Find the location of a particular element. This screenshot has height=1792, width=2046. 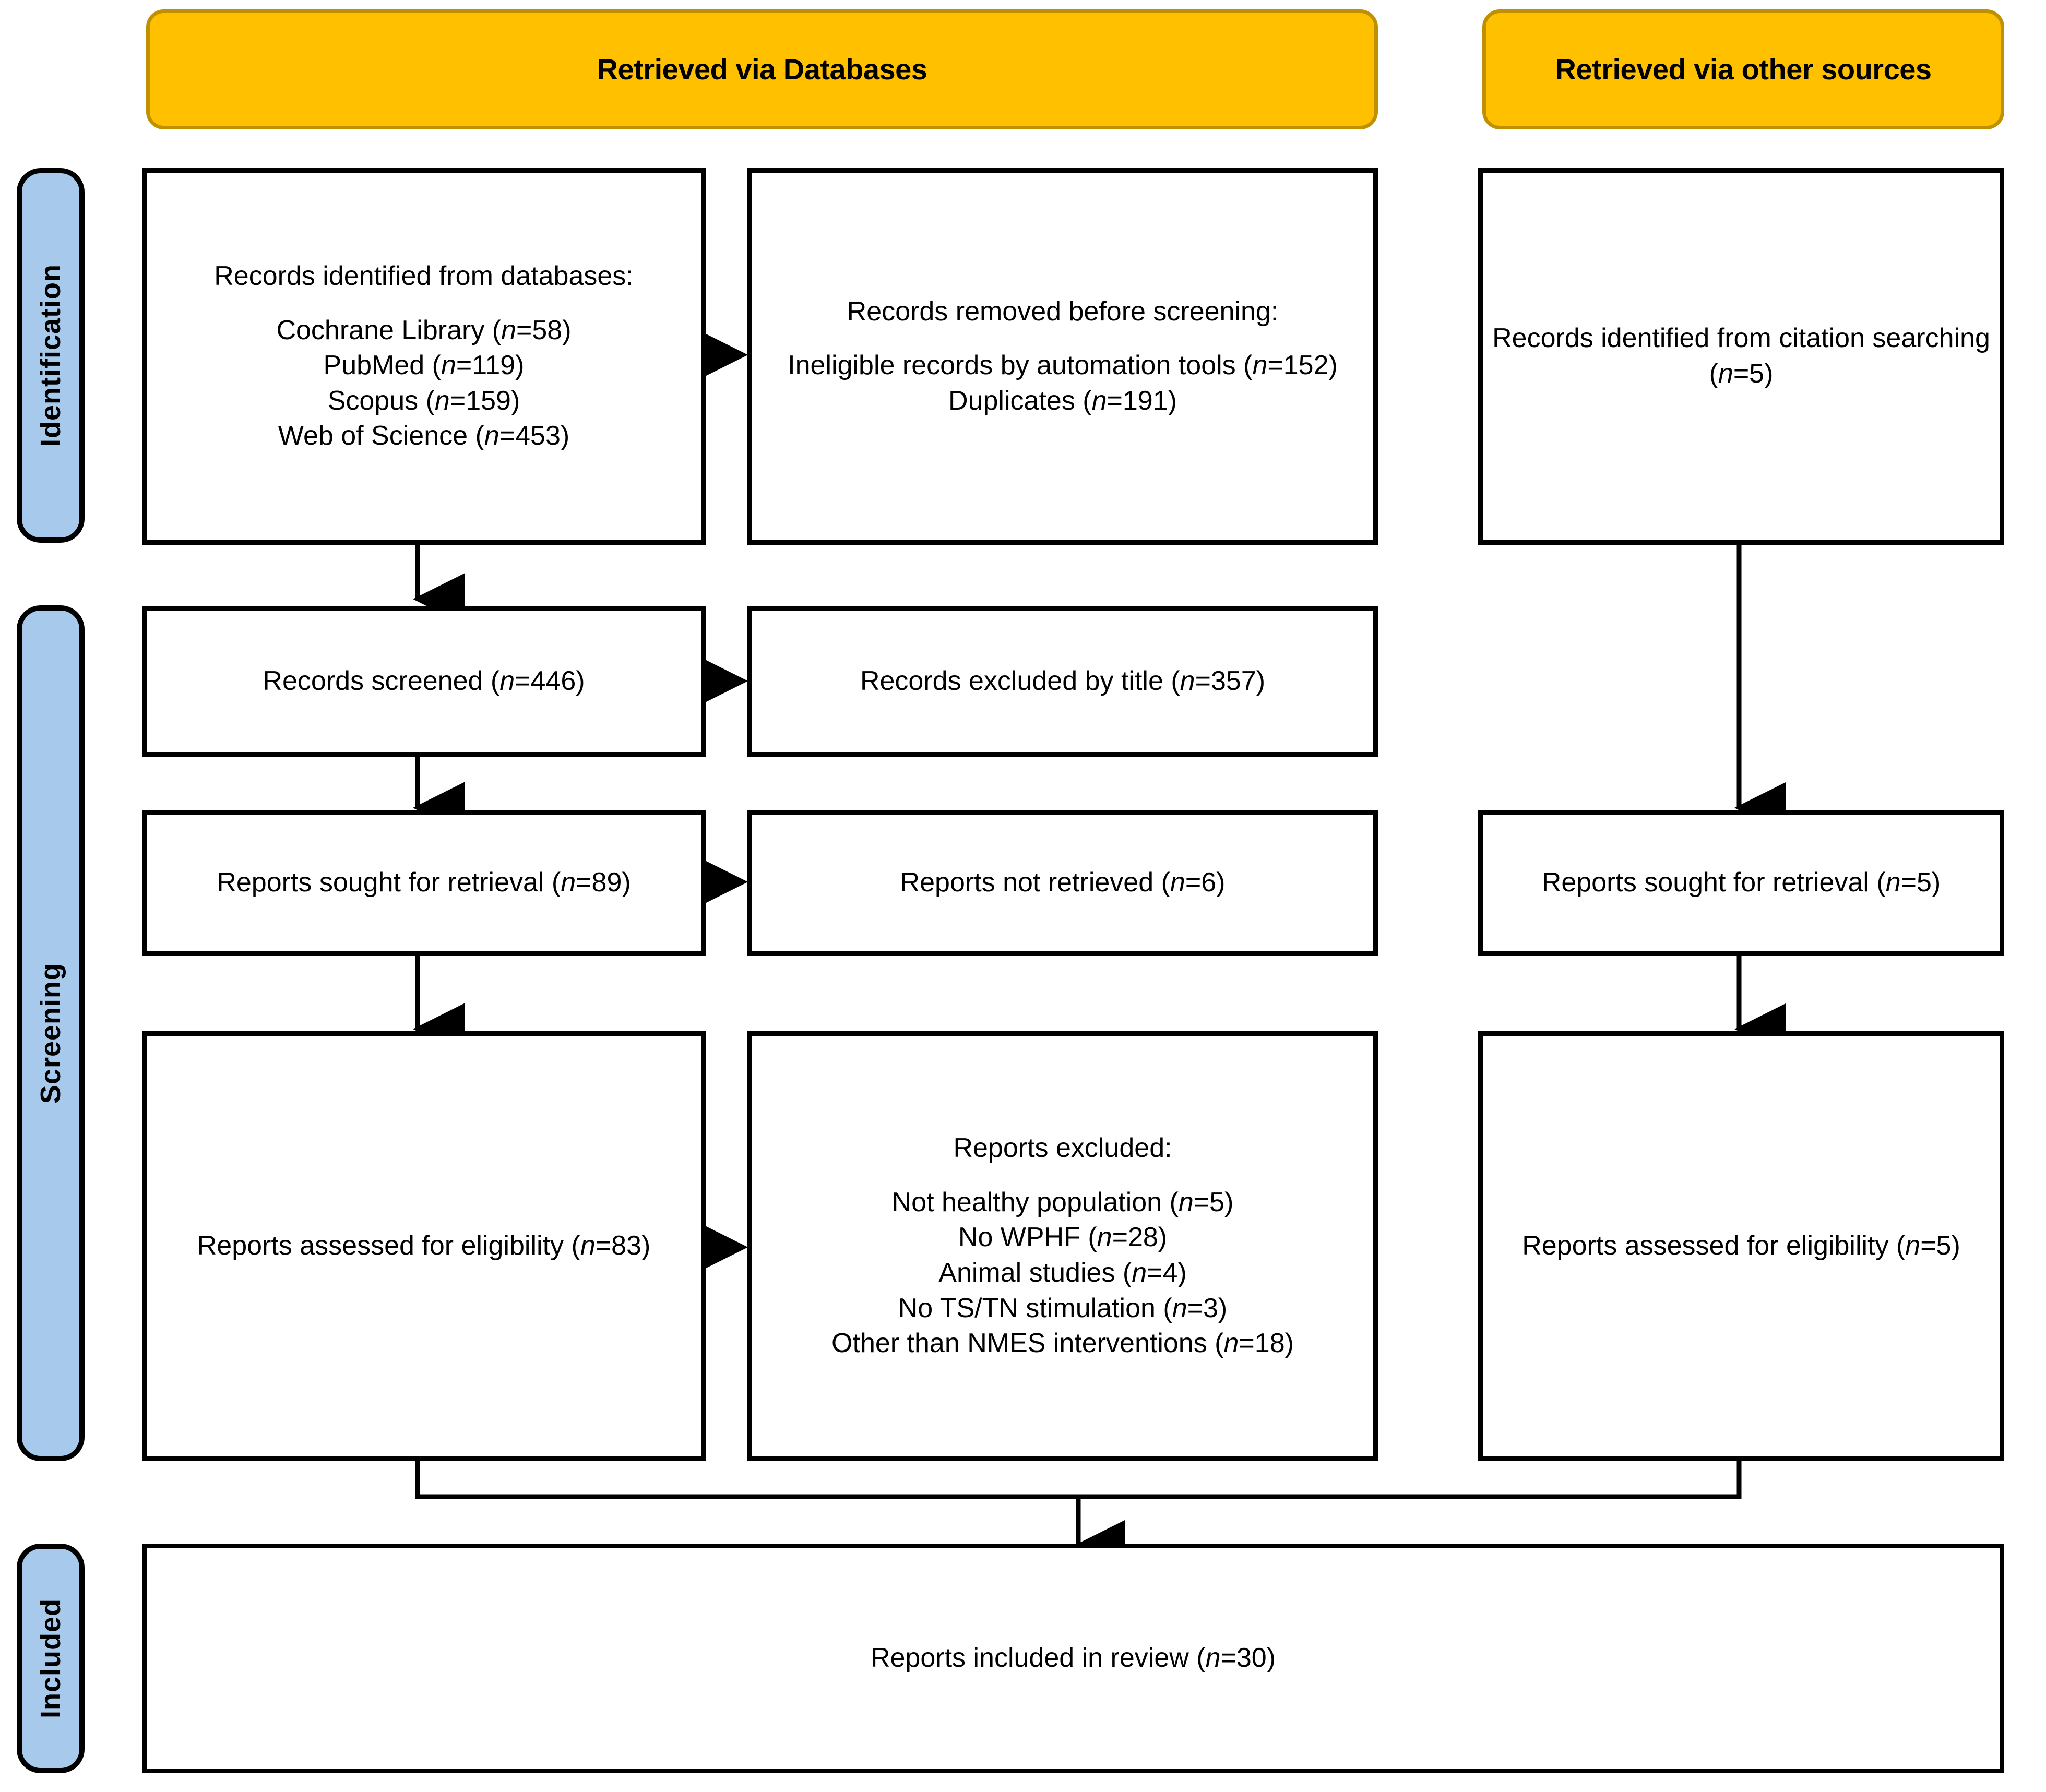

box-records-screened: Records screened (n=446) is located at coordinates (424, 682).